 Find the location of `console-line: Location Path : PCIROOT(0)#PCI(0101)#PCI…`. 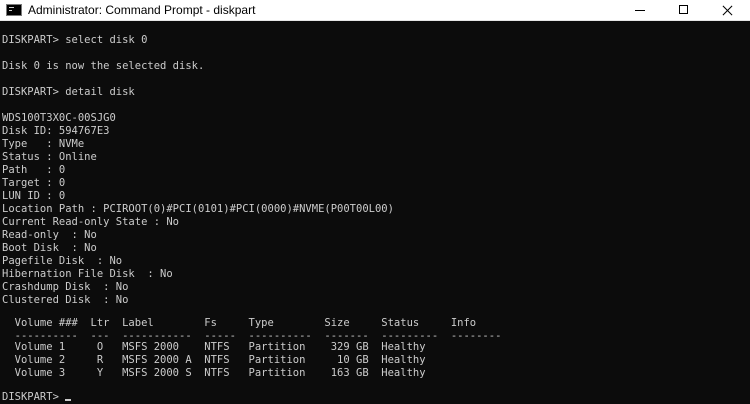

console-line: Location Path : PCIROOT(0)#PCI(0101)#PCI… is located at coordinates (198, 209).